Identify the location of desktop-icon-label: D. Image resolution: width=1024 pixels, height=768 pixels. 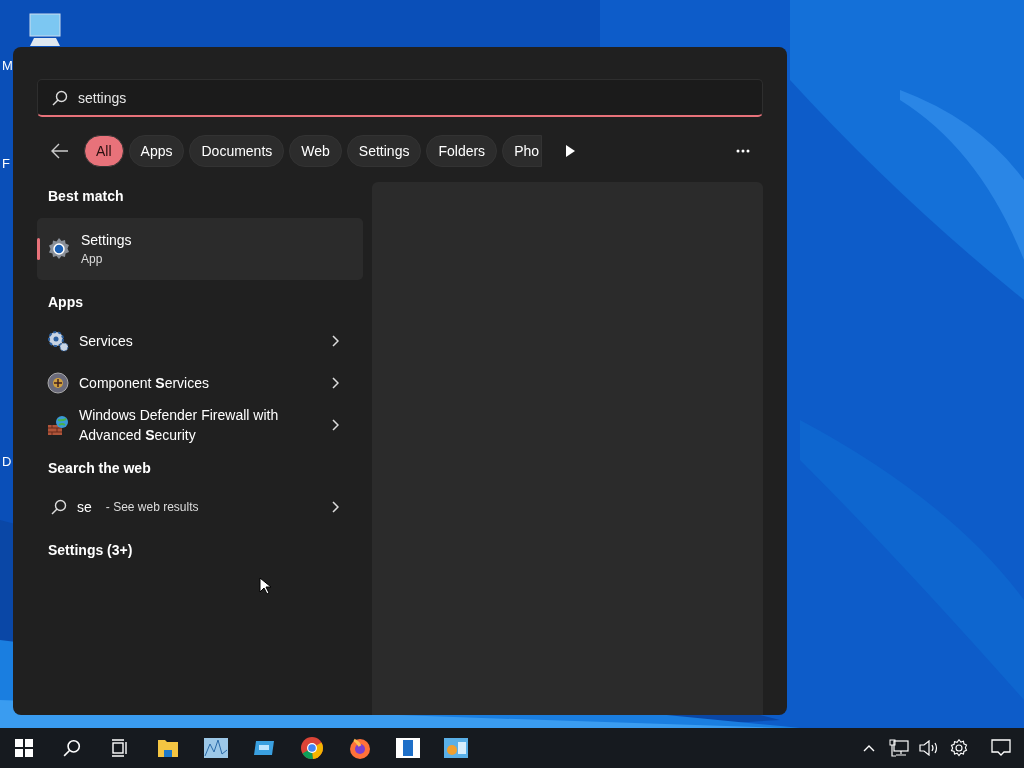
(7, 461).